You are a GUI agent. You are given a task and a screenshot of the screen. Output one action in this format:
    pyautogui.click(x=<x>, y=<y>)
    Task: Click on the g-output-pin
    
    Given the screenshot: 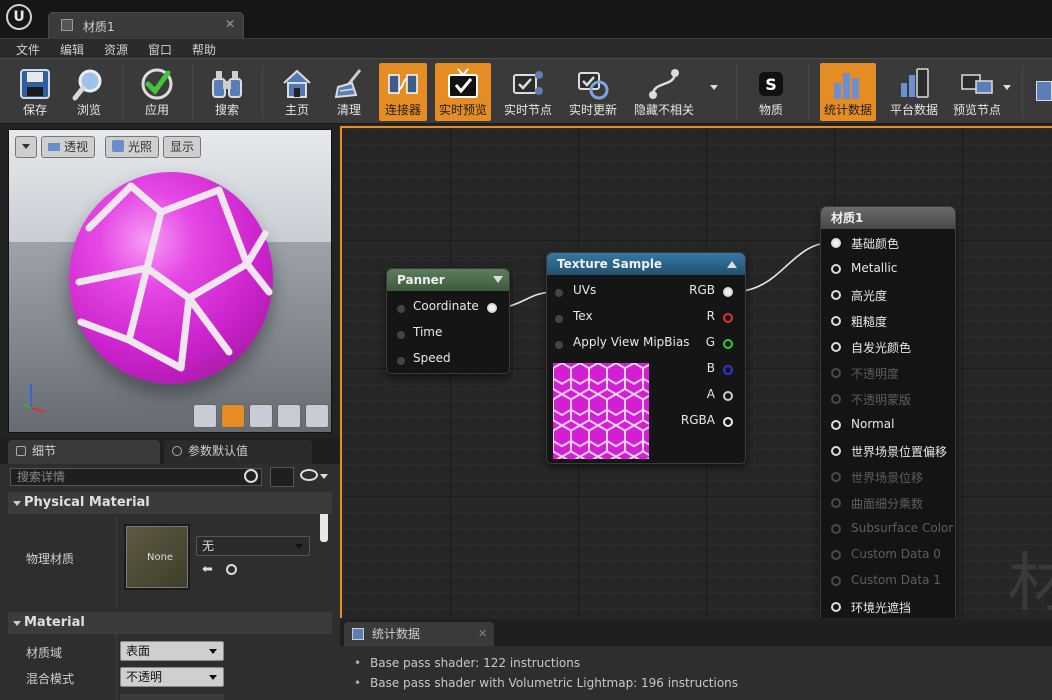 What is the action you would take?
    pyautogui.click(x=728, y=344)
    